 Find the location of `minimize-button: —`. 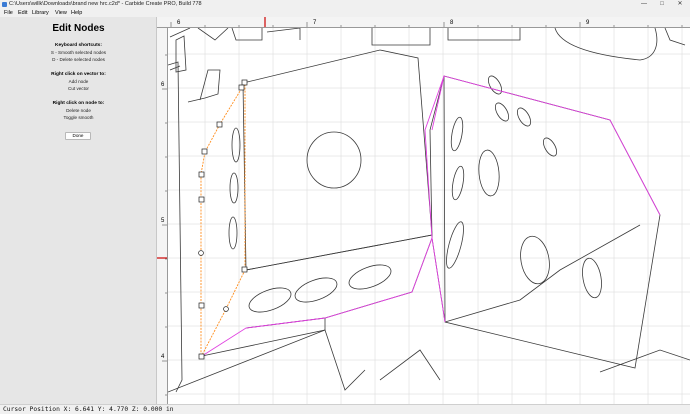

minimize-button: — is located at coordinates (644, 4).